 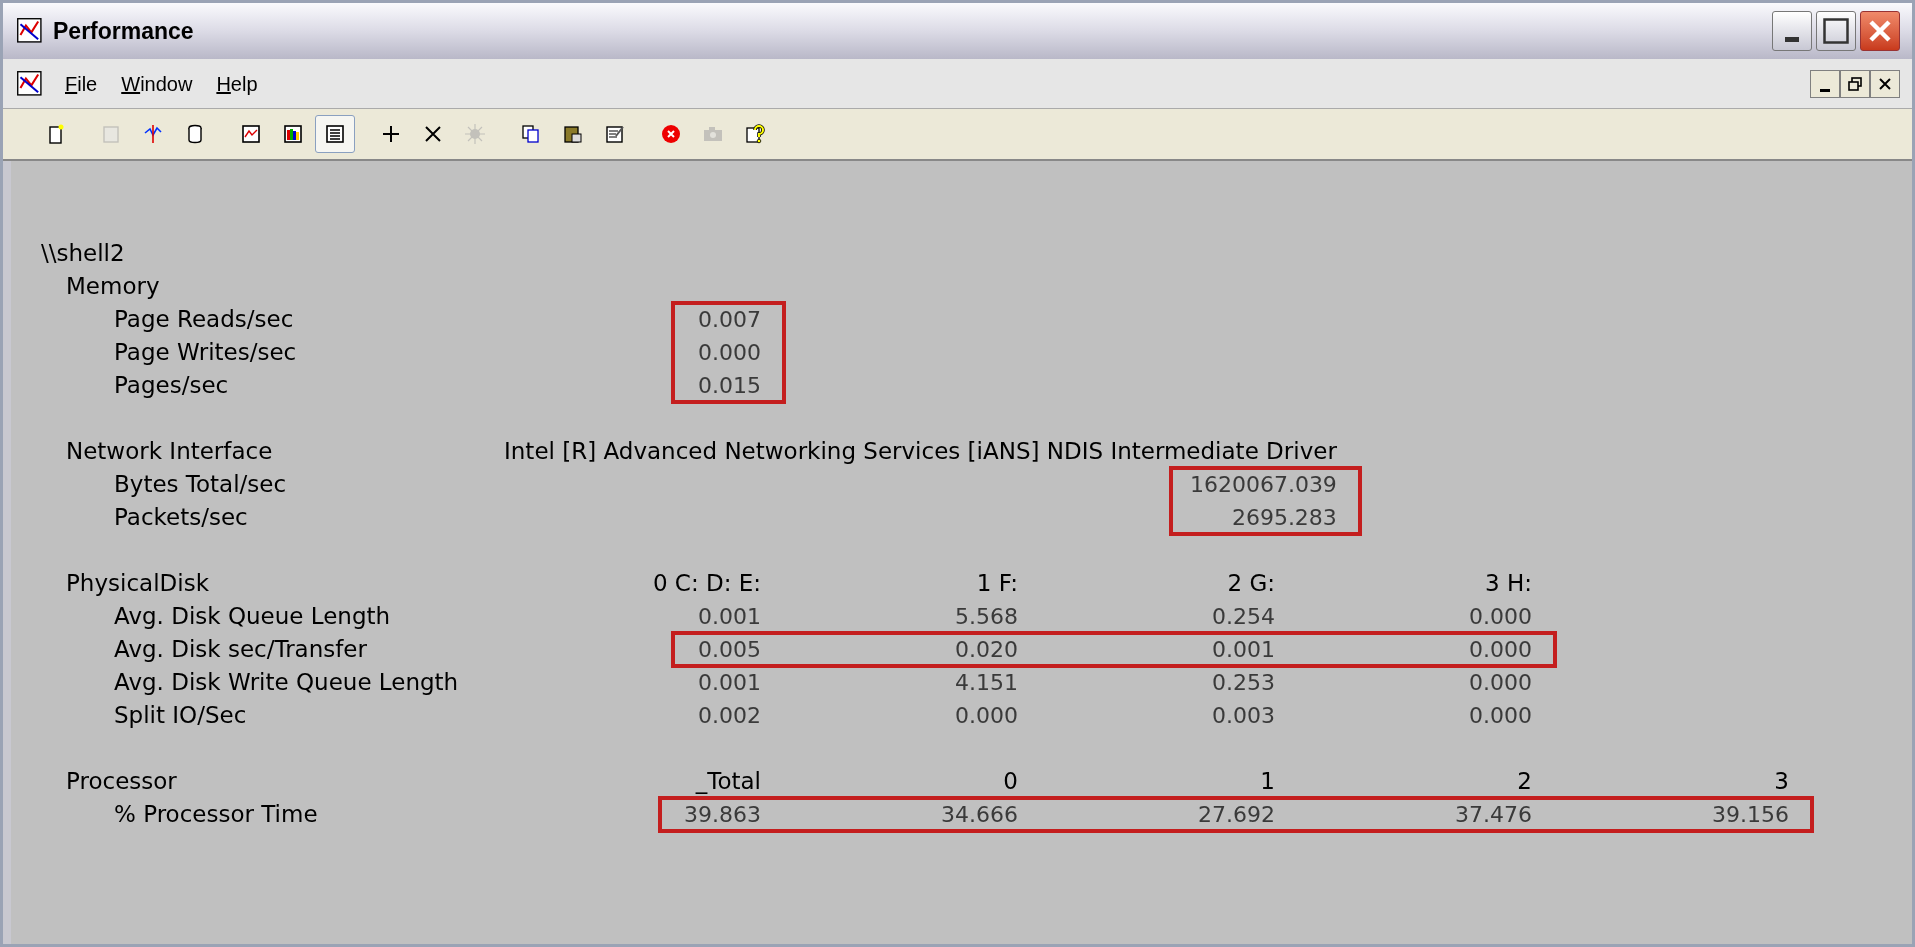 What do you see at coordinates (181, 517) in the screenshot?
I see `counter-name: Packets/sec` at bounding box center [181, 517].